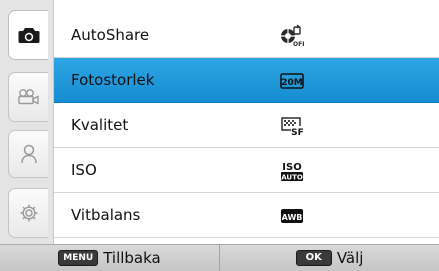  I want to click on gear-icon, so click(29, 213).